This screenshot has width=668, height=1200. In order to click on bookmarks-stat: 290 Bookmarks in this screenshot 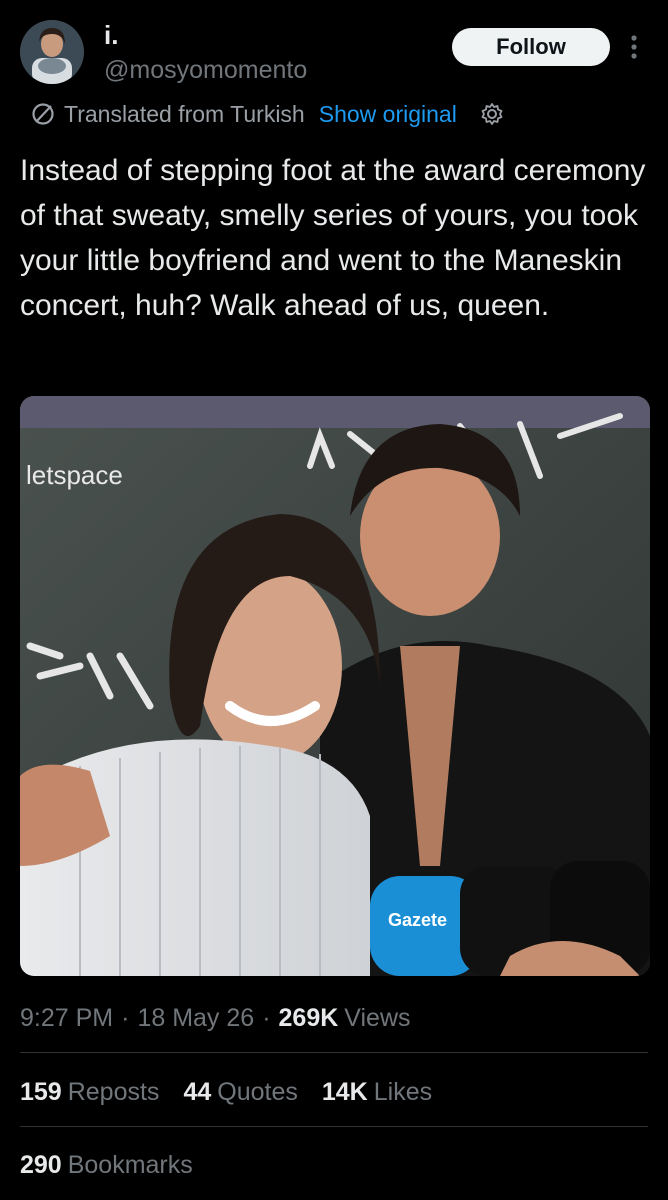, I will do `click(106, 1165)`.